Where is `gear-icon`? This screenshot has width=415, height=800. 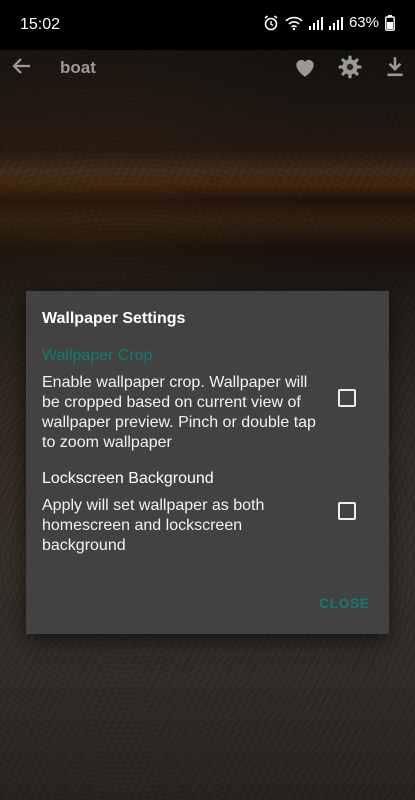
gear-icon is located at coordinates (350, 69).